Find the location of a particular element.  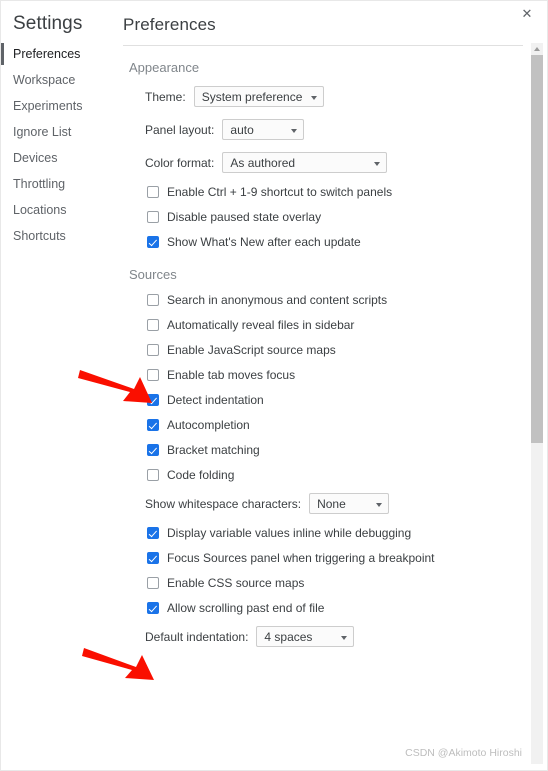

sidebar-item-experiments: Experiments is located at coordinates (56, 106).